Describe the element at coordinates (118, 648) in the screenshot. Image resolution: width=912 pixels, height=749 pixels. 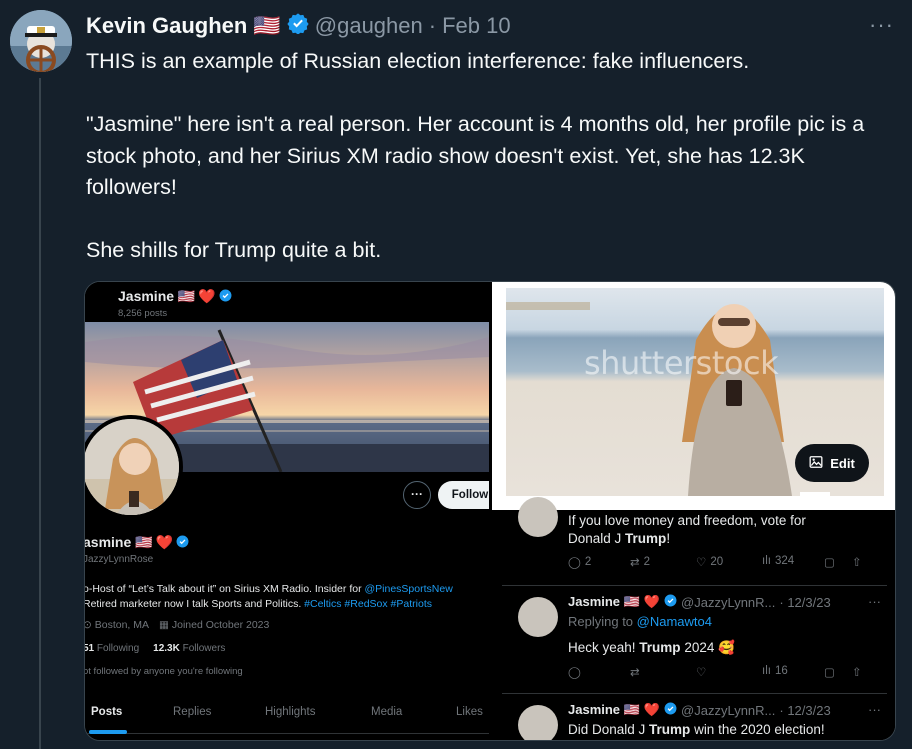
I see `following-label: Following` at that location.